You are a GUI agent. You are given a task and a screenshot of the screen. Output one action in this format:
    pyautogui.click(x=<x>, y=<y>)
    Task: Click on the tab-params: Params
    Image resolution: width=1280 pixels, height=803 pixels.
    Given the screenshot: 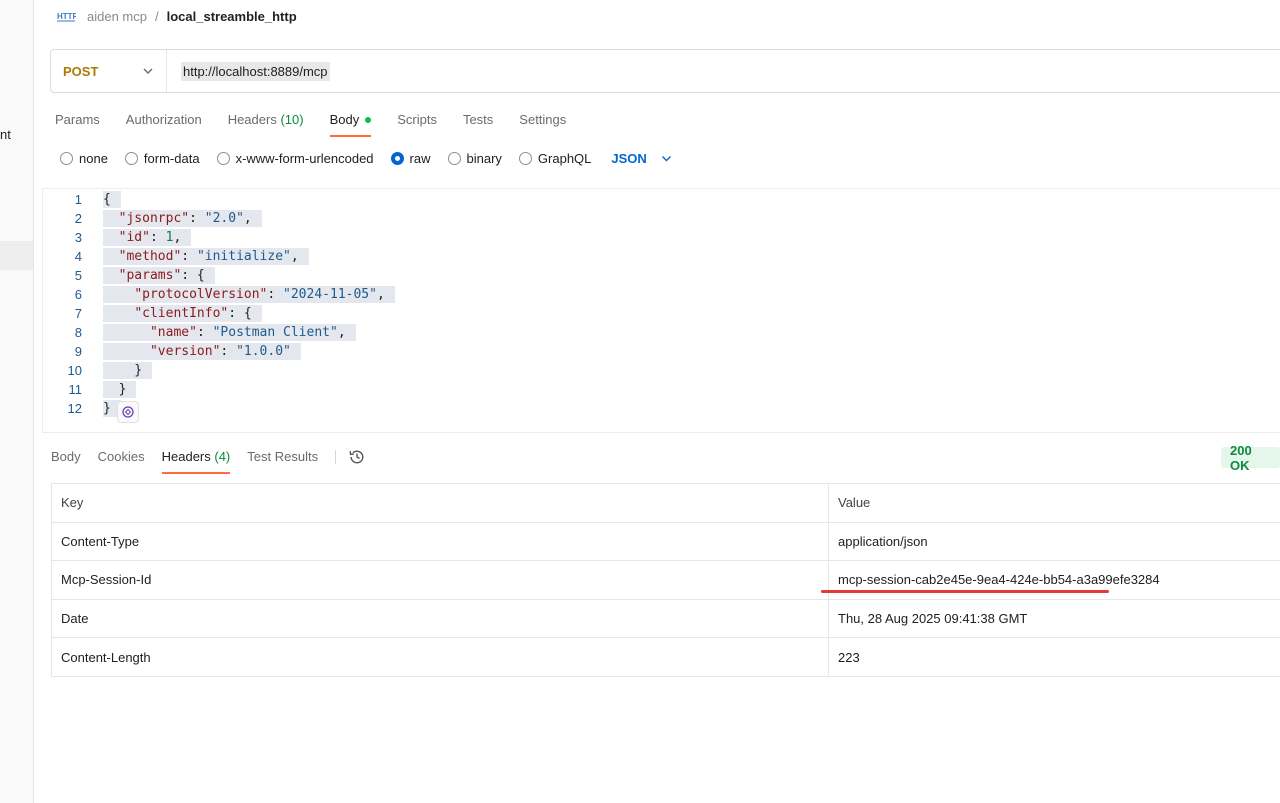 What is the action you would take?
    pyautogui.click(x=77, y=122)
    